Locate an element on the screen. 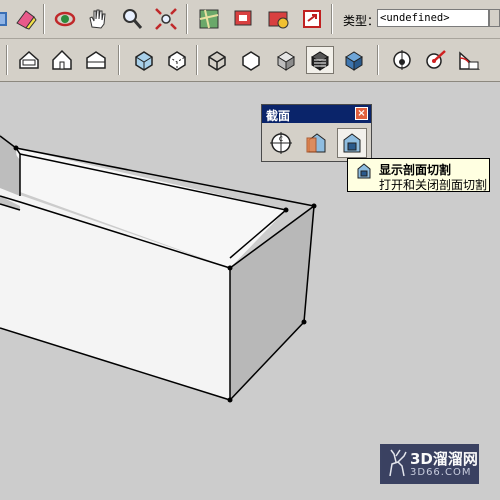 The image size is (500, 500). zoom-extents-icon is located at coordinates (166, 19).